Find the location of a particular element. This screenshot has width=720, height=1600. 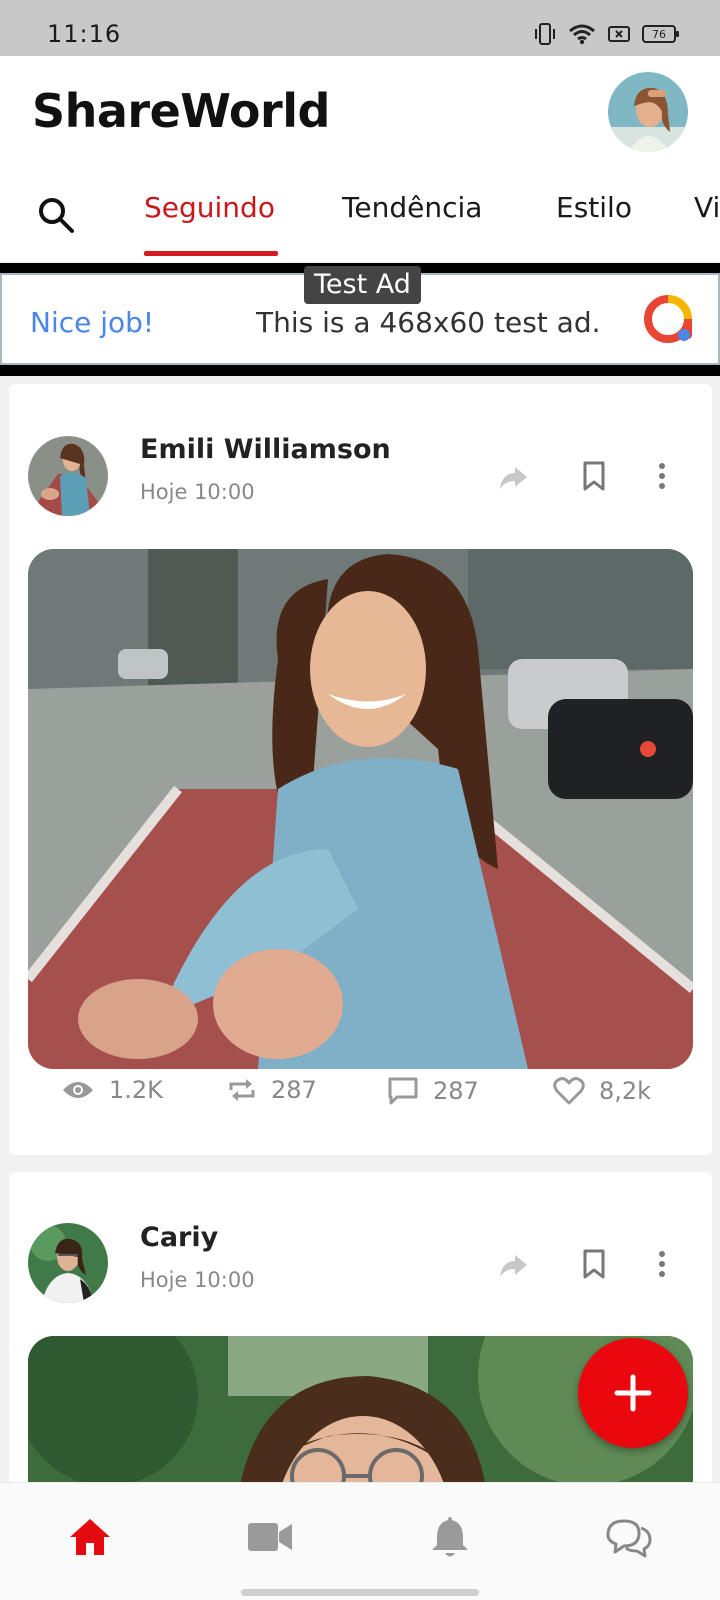

battery-icon: 76 is located at coordinates (660, 34).